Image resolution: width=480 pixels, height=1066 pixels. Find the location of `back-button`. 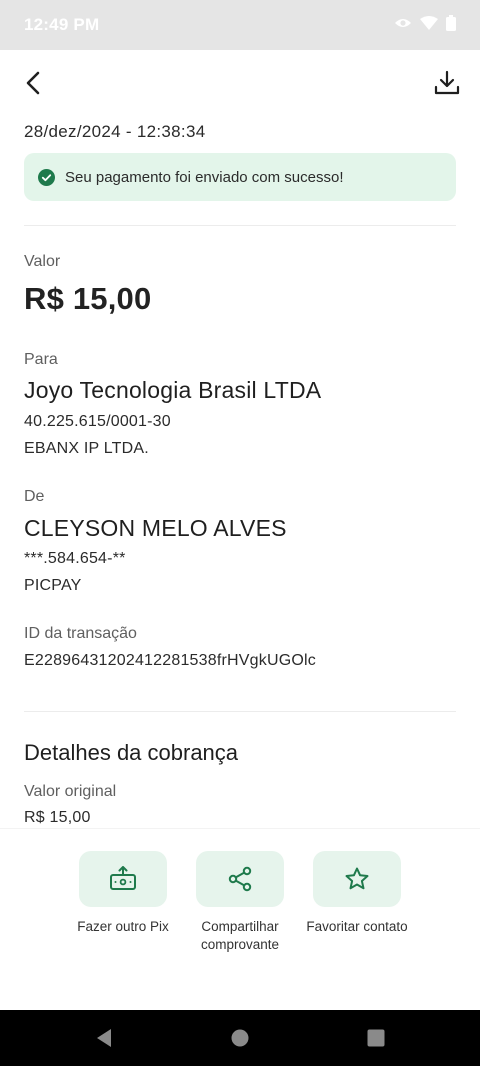

back-button is located at coordinates (33, 83).